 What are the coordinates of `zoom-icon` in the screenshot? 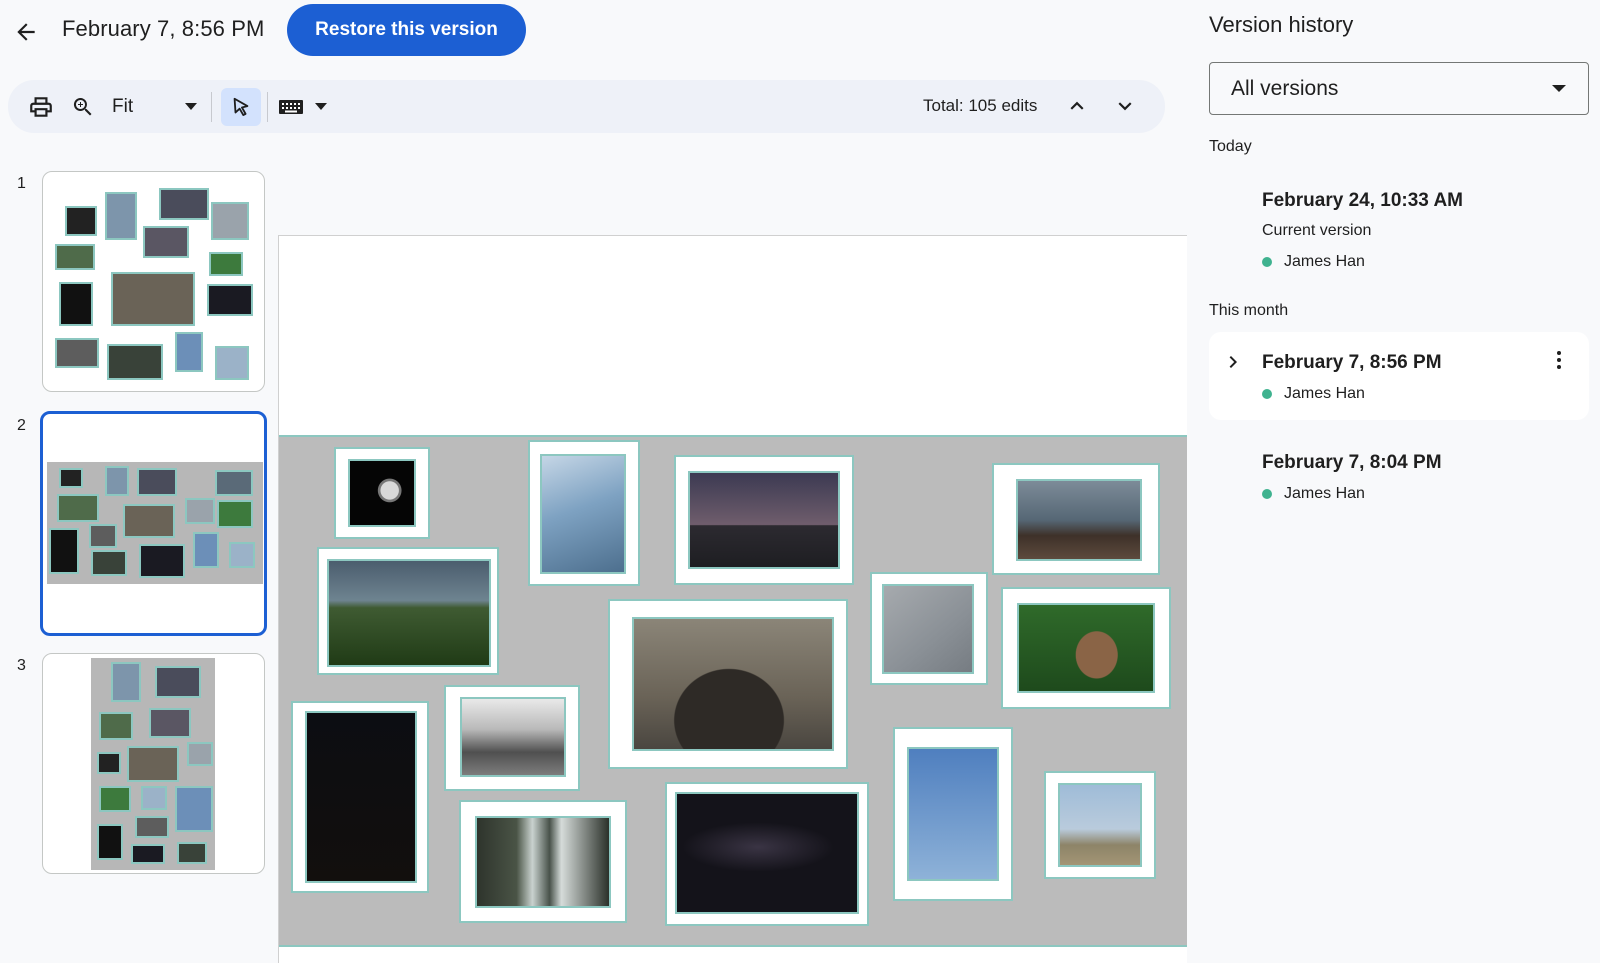 It's located at (82, 107).